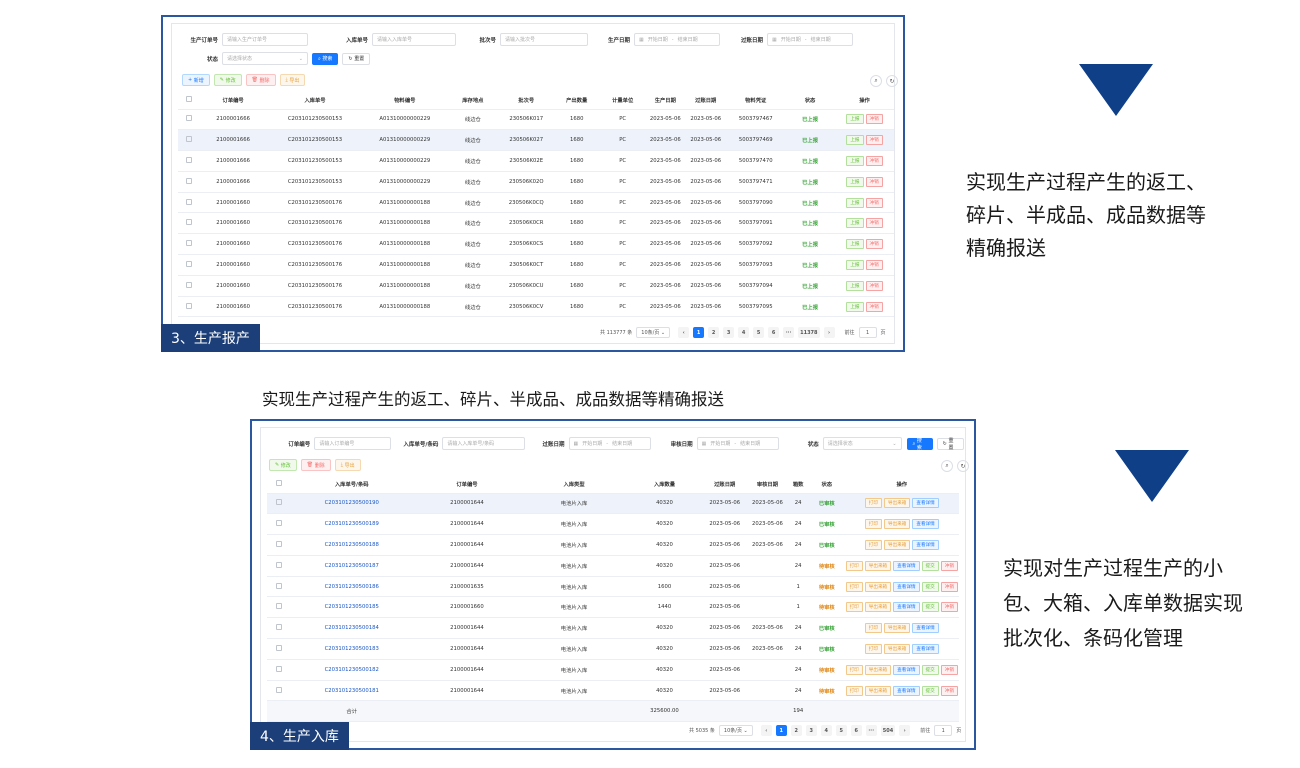 The height and width of the screenshot is (768, 1300). What do you see at coordinates (353, 443) in the screenshot?
I see `order-input: 请输入订单编号` at bounding box center [353, 443].